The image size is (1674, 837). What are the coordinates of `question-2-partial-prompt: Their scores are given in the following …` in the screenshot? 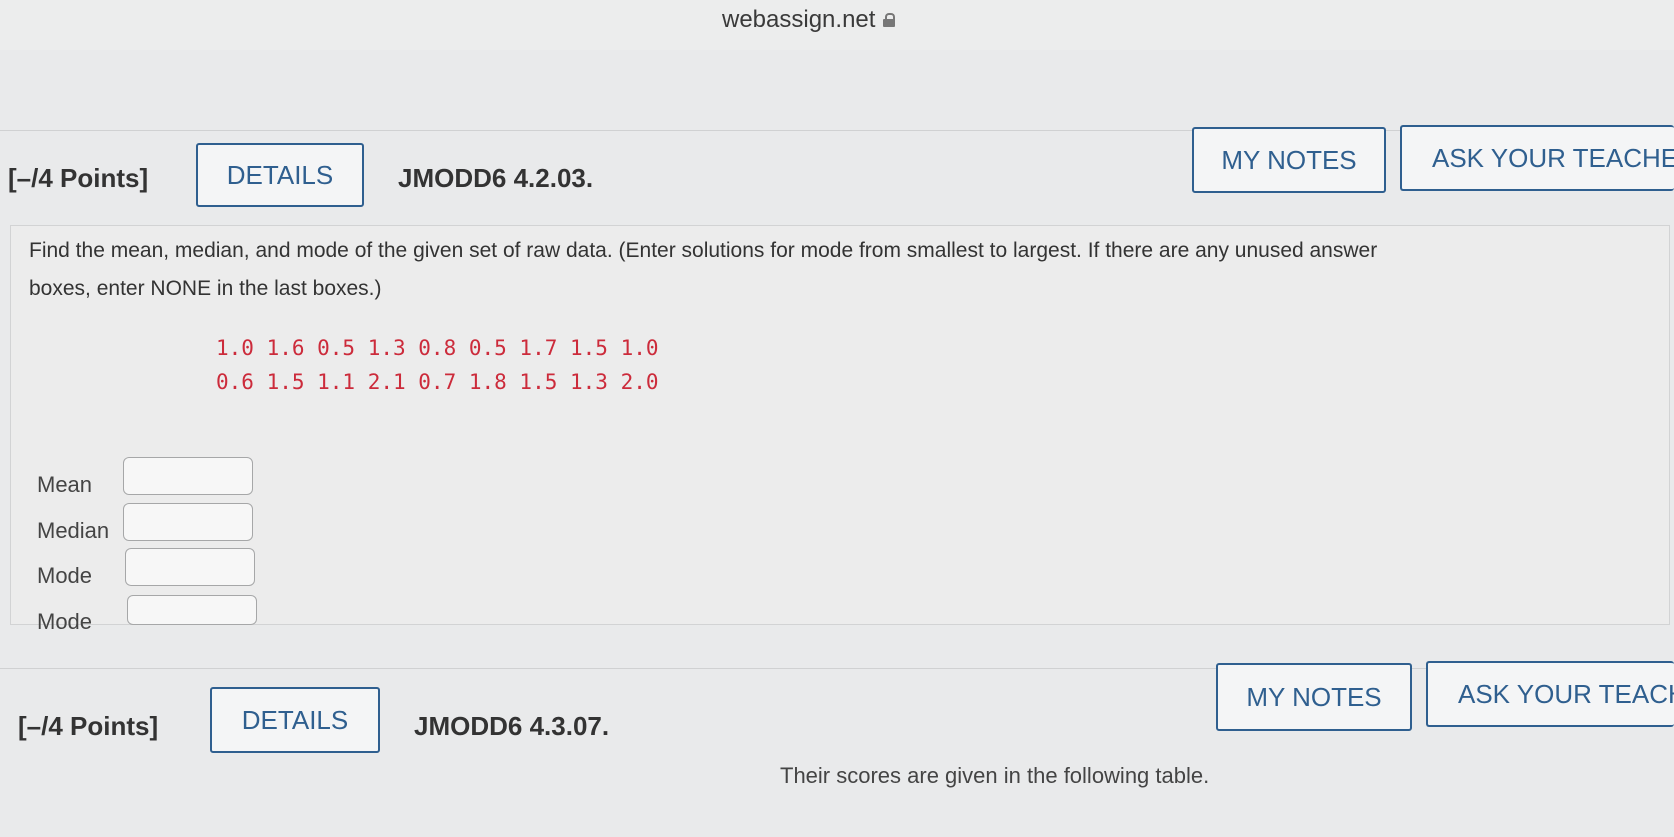 It's located at (995, 775).